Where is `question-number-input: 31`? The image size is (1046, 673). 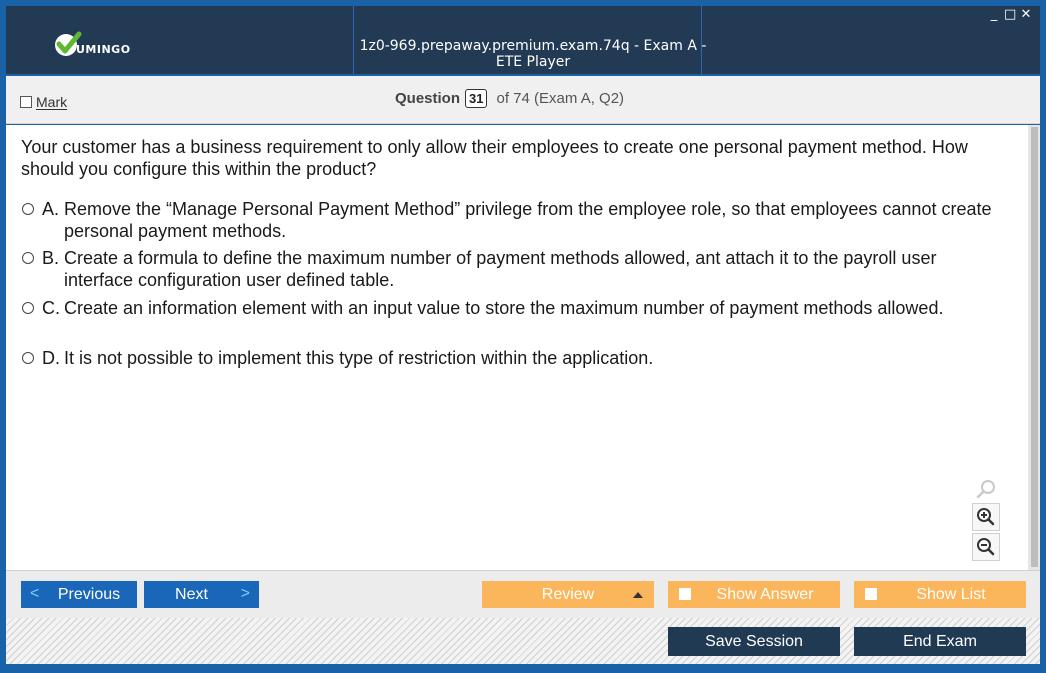
question-number-input: 31 is located at coordinates (476, 98).